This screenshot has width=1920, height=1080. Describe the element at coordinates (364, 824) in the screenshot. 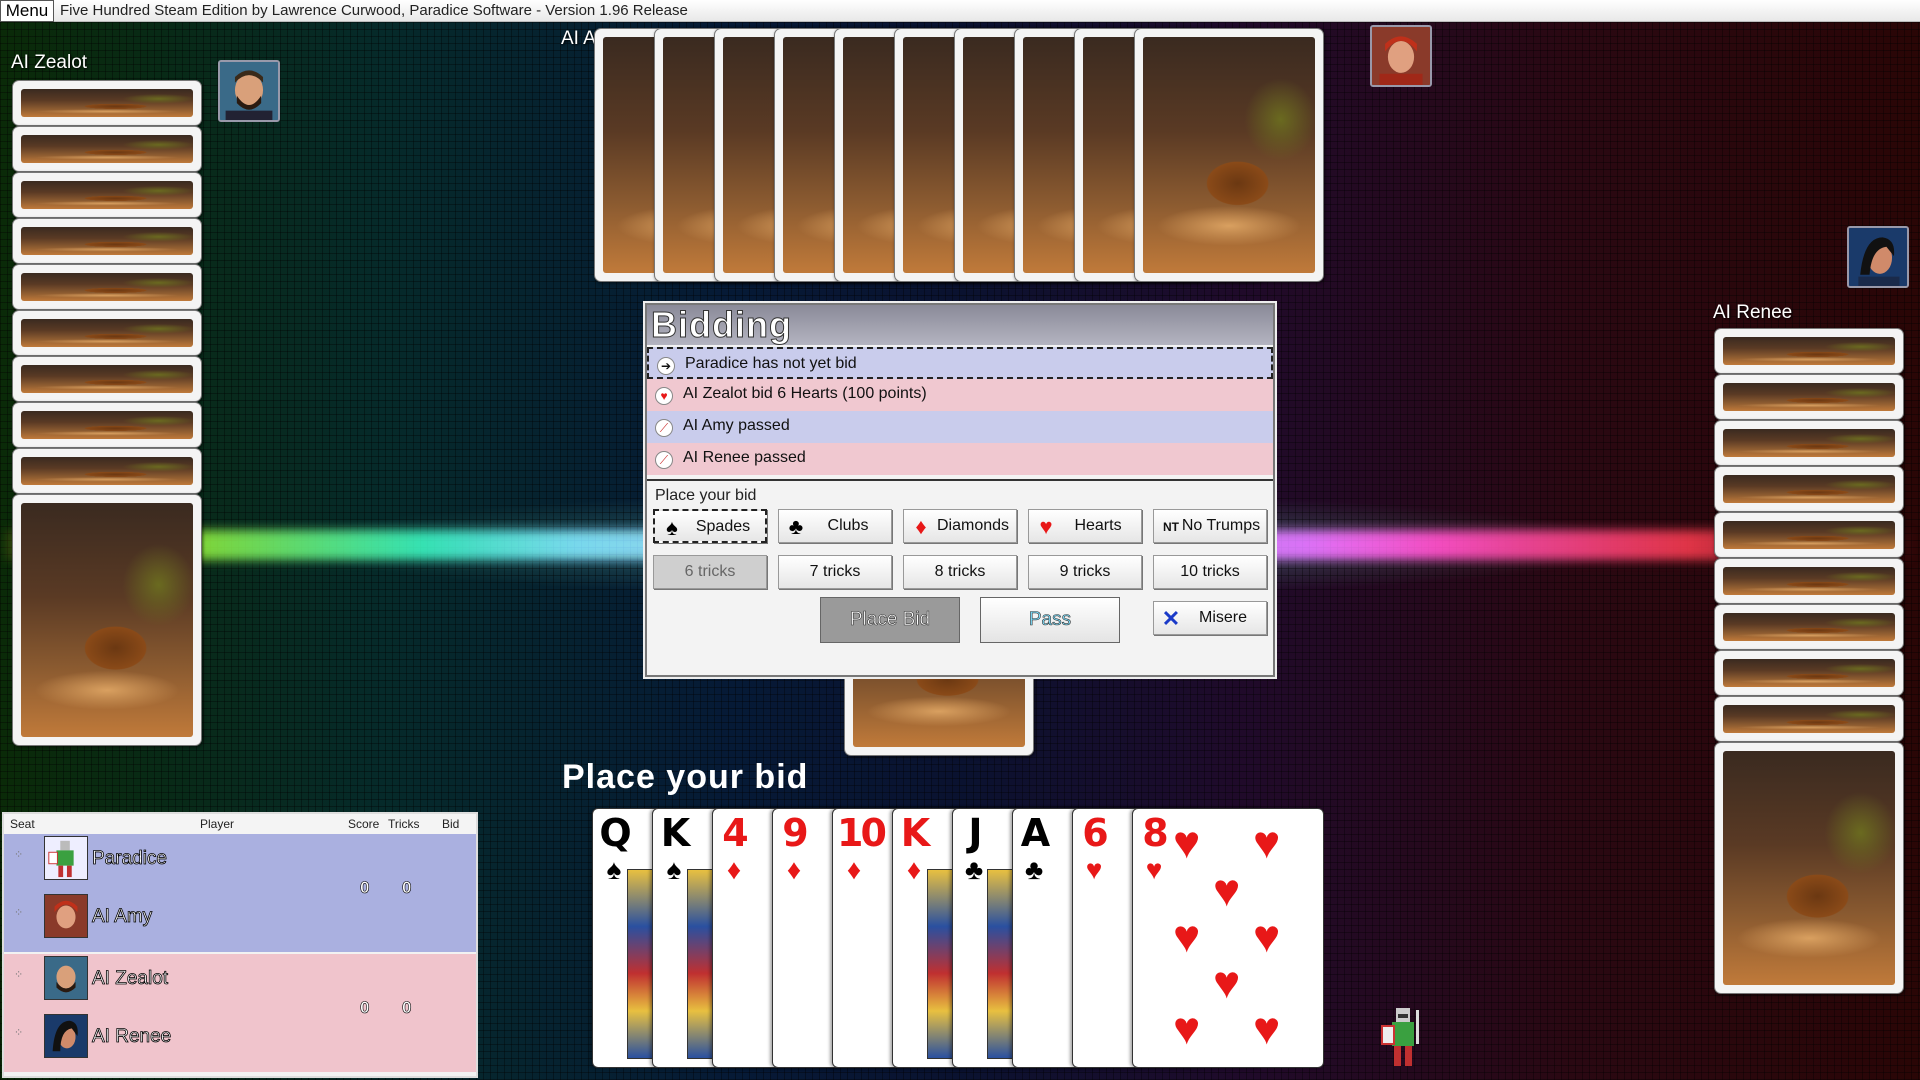

I see `header-score: Score` at that location.